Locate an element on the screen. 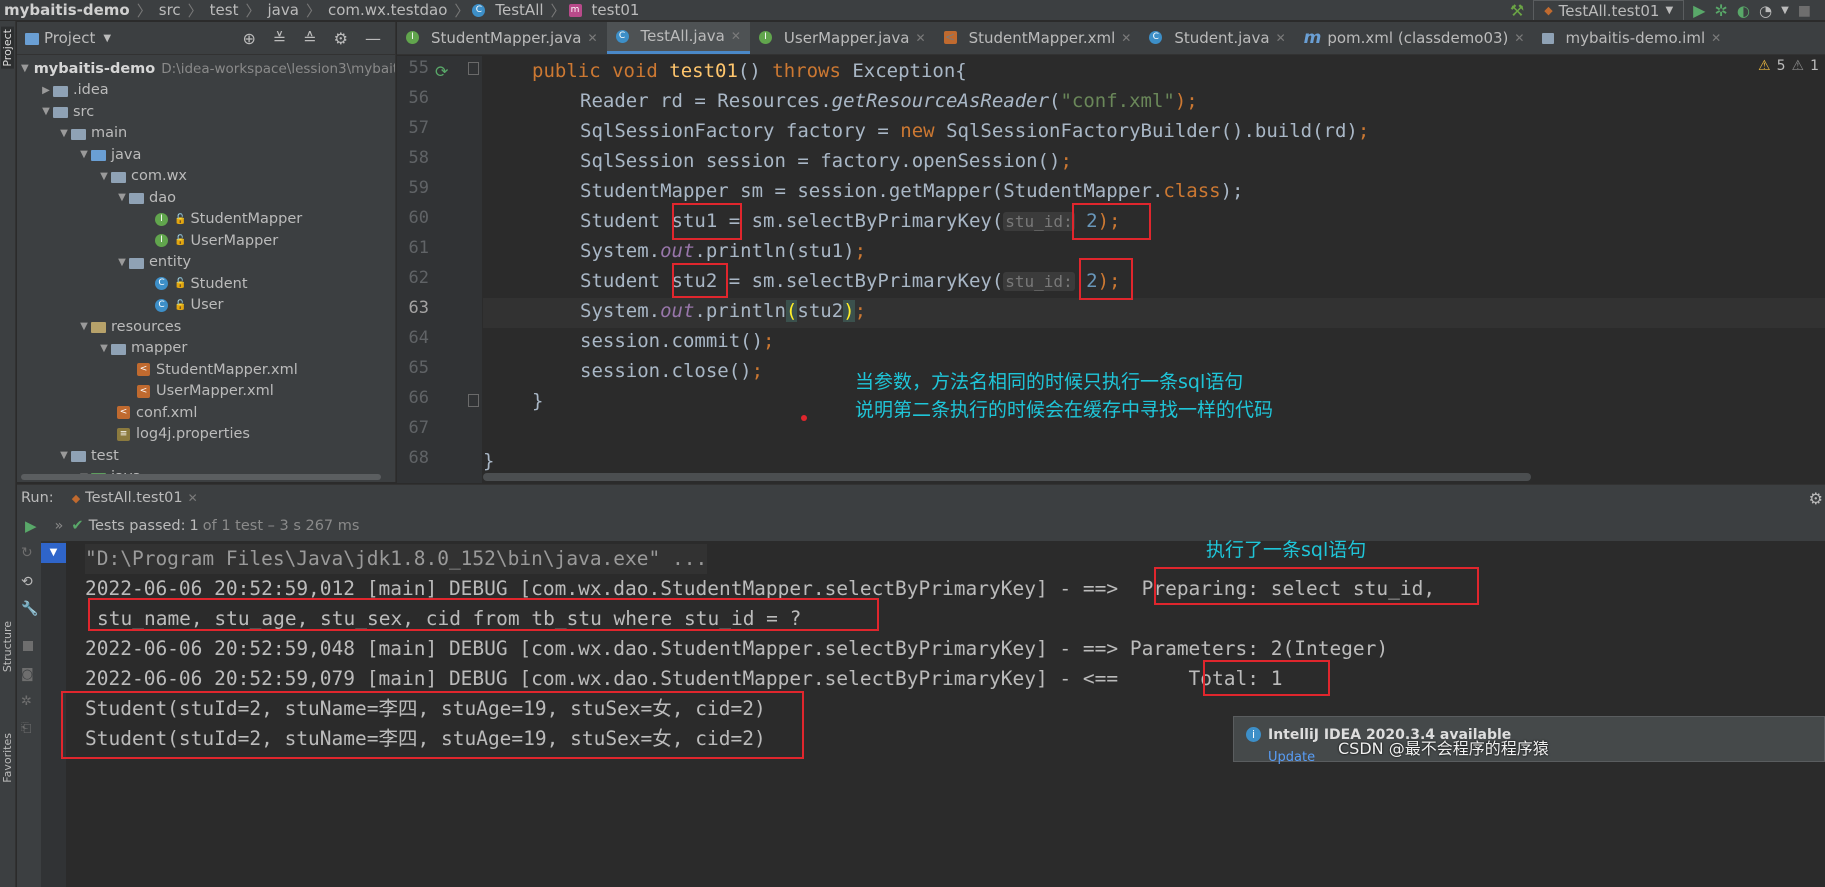 The width and height of the screenshot is (1825, 887). tree-item-main: ▼ main is located at coordinates (206, 134).